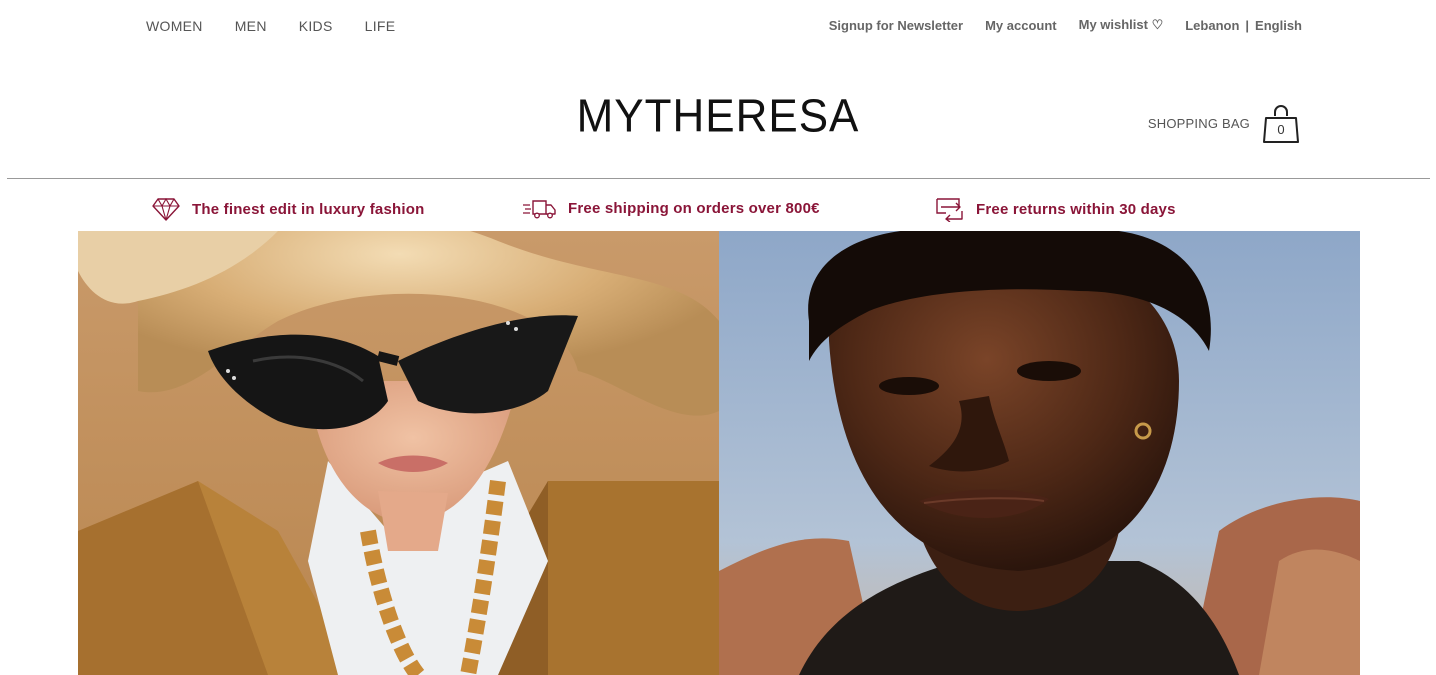 Image resolution: width=1436 pixels, height=675 pixels. What do you see at coordinates (718, 178) in the screenshot?
I see `header-divider` at bounding box center [718, 178].